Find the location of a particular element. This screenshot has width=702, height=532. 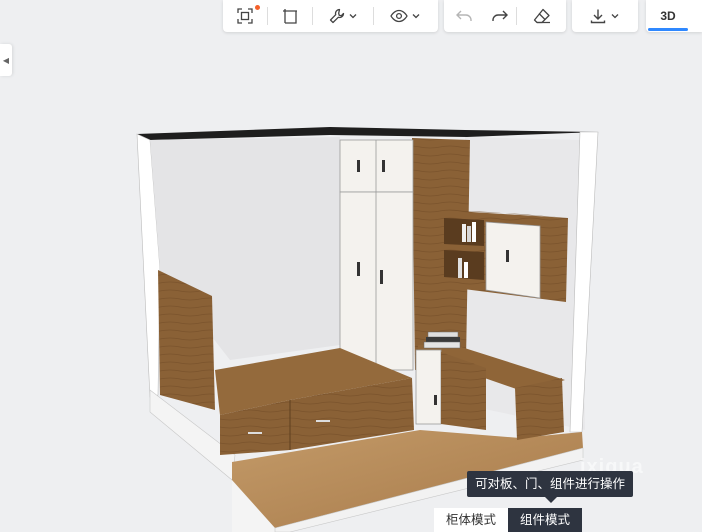

tab-3d: 3D is located at coordinates (668, 16).